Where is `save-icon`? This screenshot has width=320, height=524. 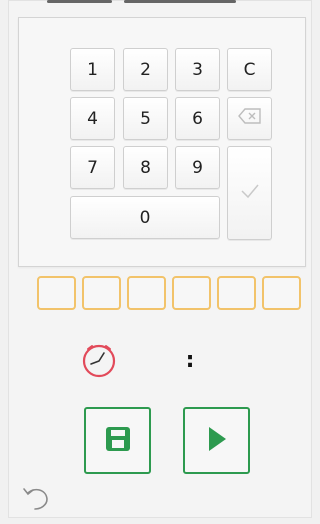 save-icon is located at coordinates (118, 441).